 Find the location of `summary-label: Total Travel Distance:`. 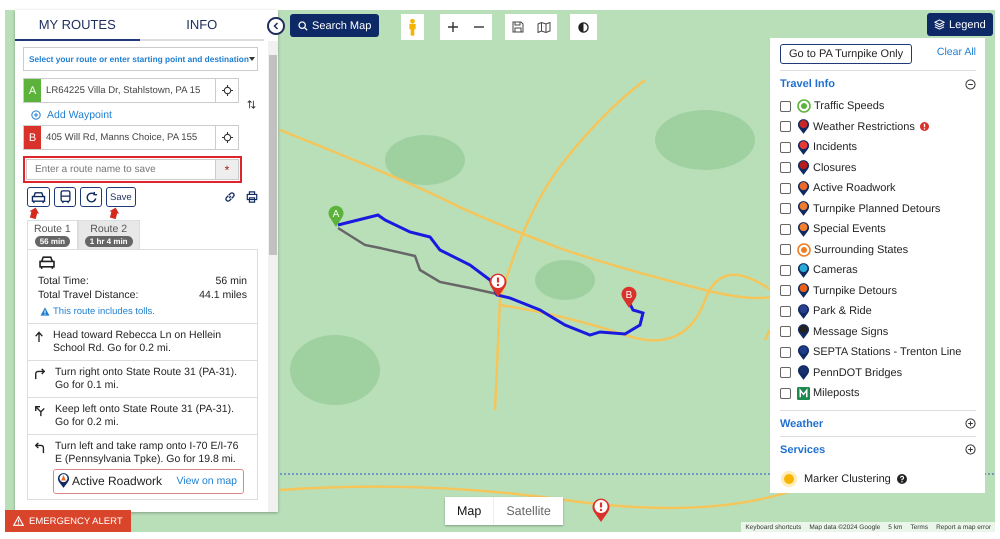

summary-label: Total Travel Distance: is located at coordinates (88, 295).